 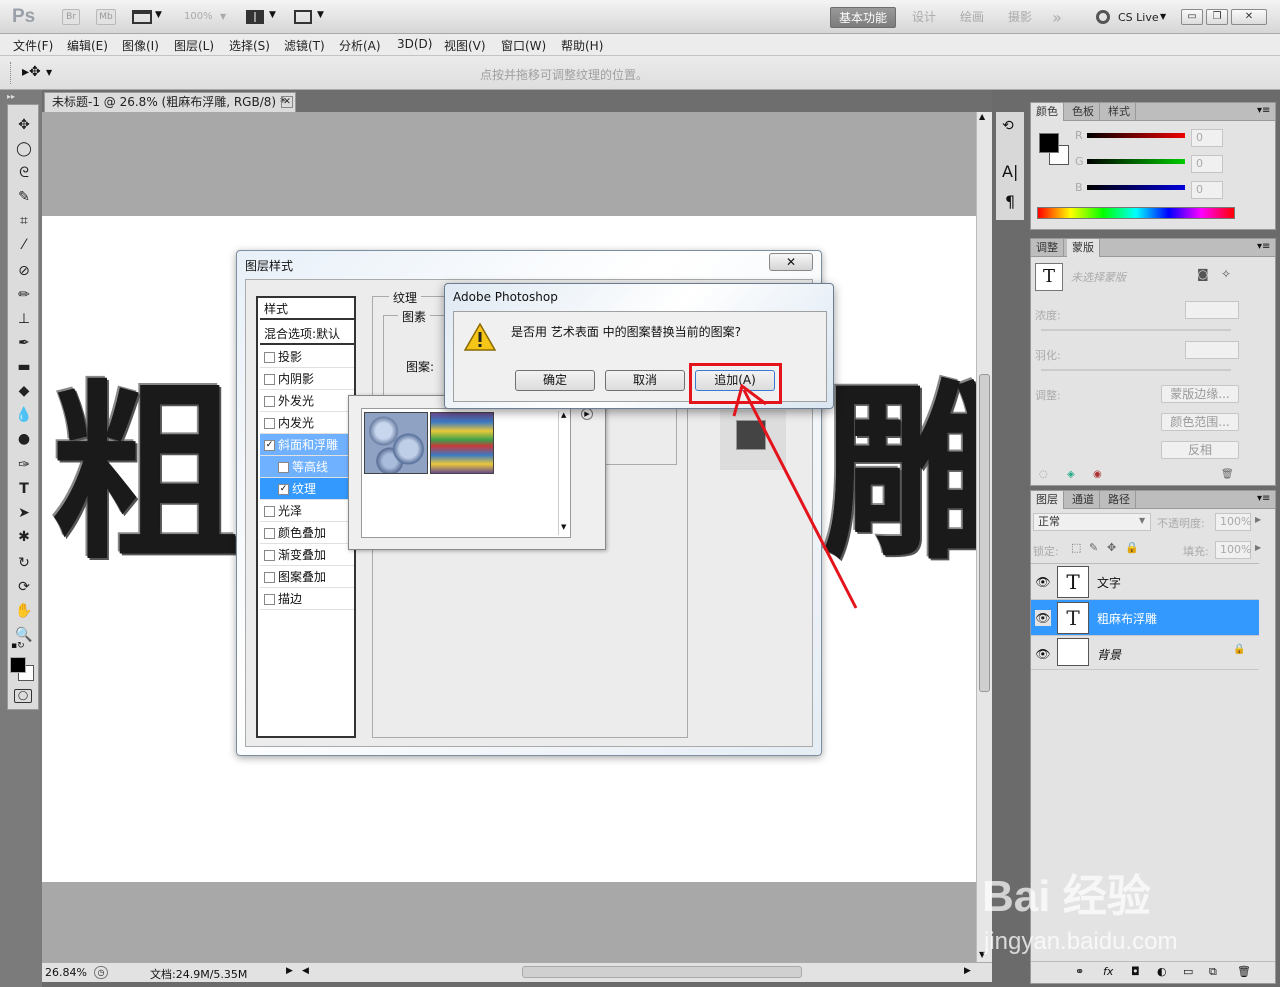 I want to click on tab-paths: 路径, so click(x=1119, y=500).